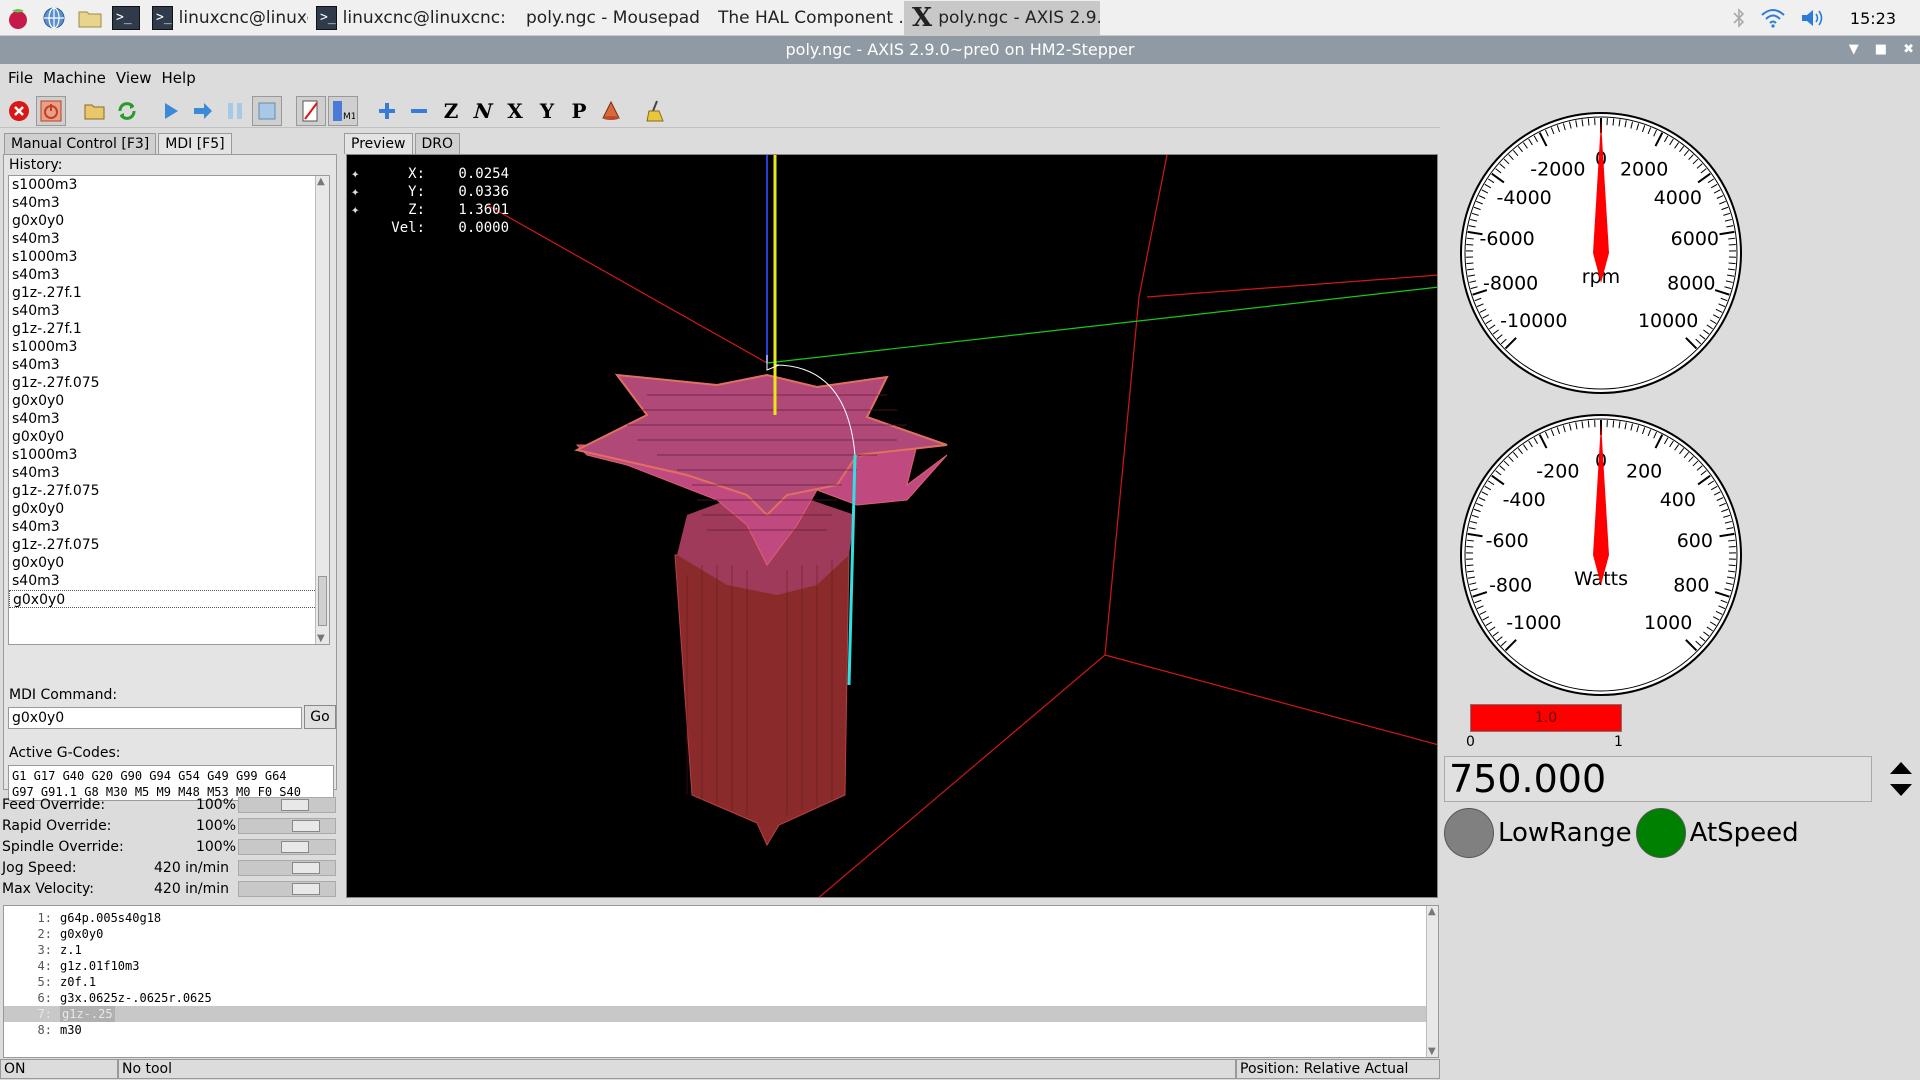  What do you see at coordinates (387, 111) in the screenshot?
I see `zoom-in-button` at bounding box center [387, 111].